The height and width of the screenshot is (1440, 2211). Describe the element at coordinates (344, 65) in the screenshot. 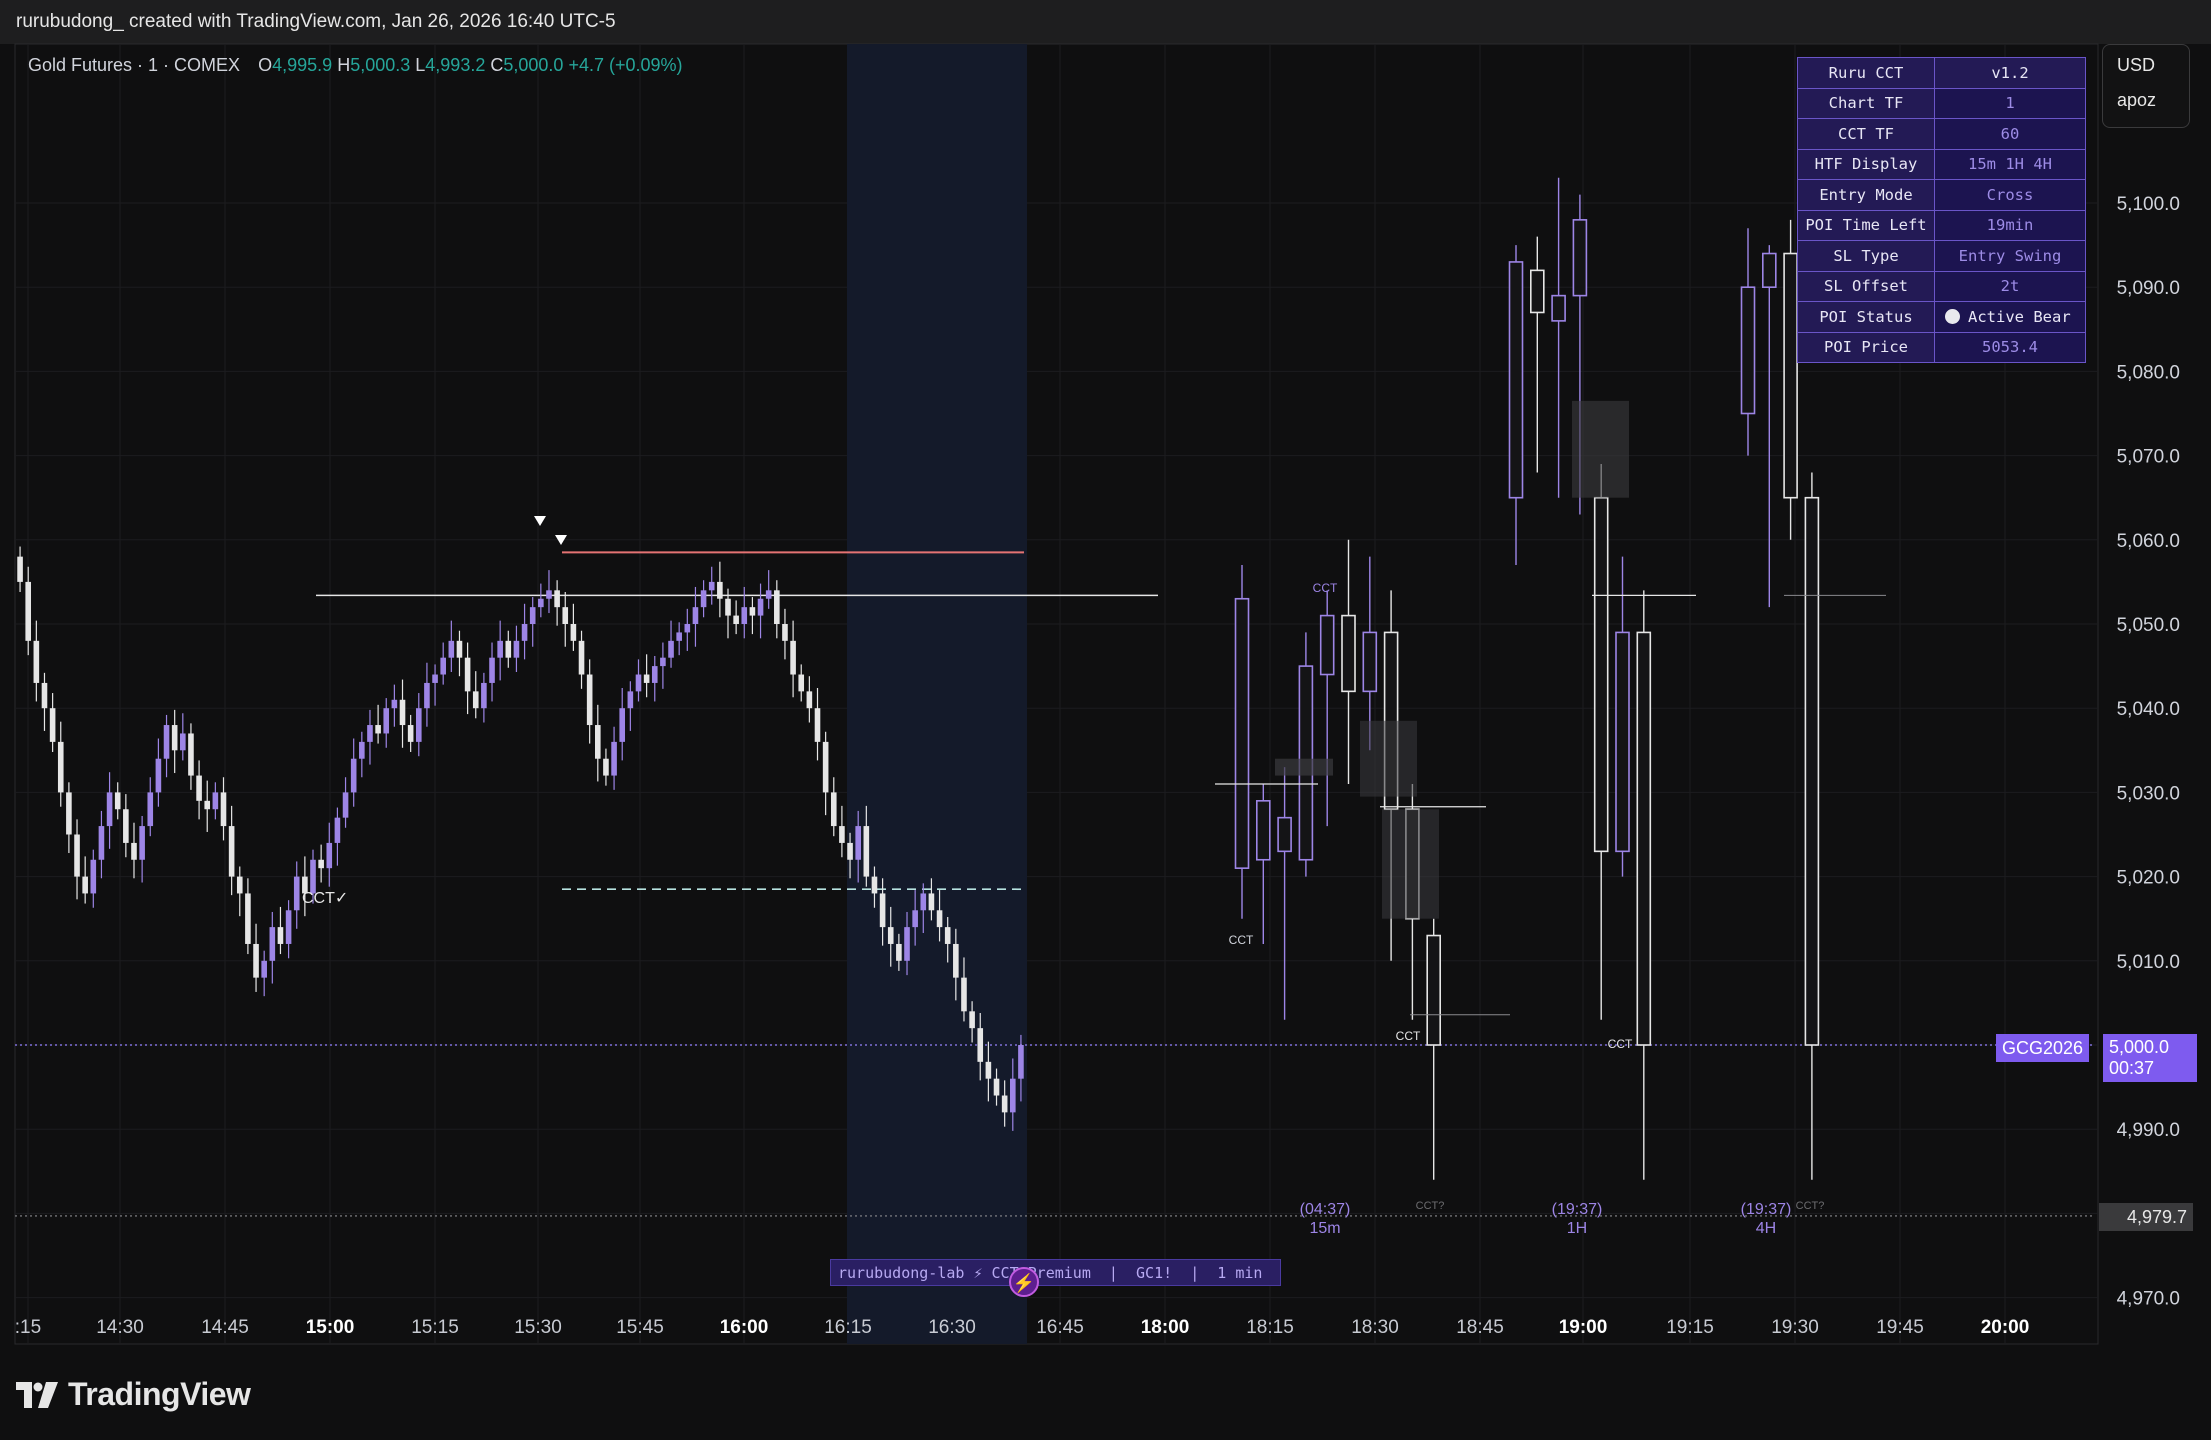

I see `high-label: H` at that location.